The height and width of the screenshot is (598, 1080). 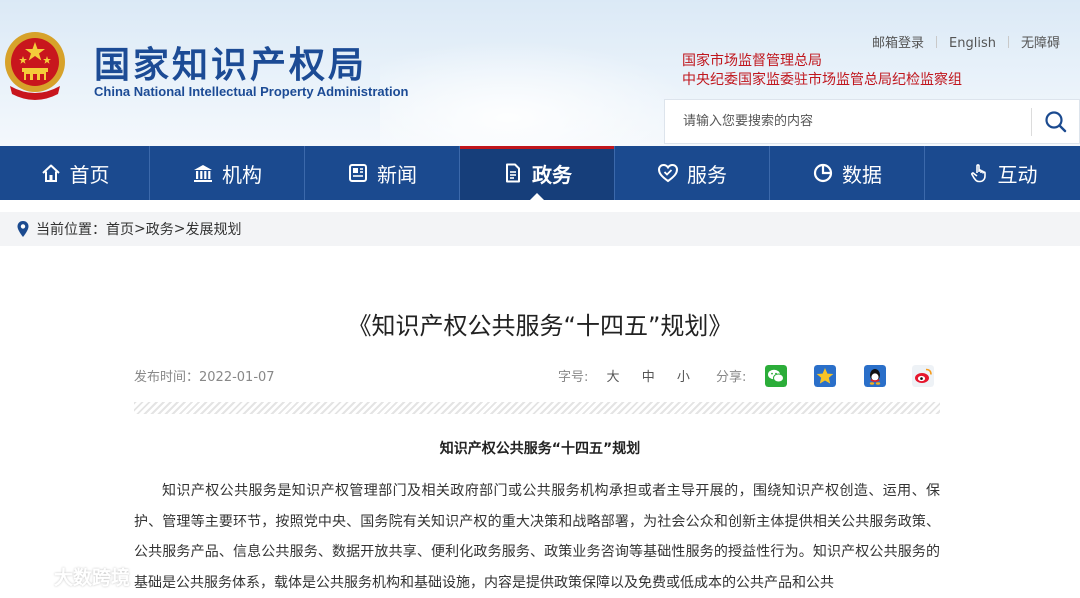 What do you see at coordinates (668, 173) in the screenshot?
I see `heart-check-icon` at bounding box center [668, 173].